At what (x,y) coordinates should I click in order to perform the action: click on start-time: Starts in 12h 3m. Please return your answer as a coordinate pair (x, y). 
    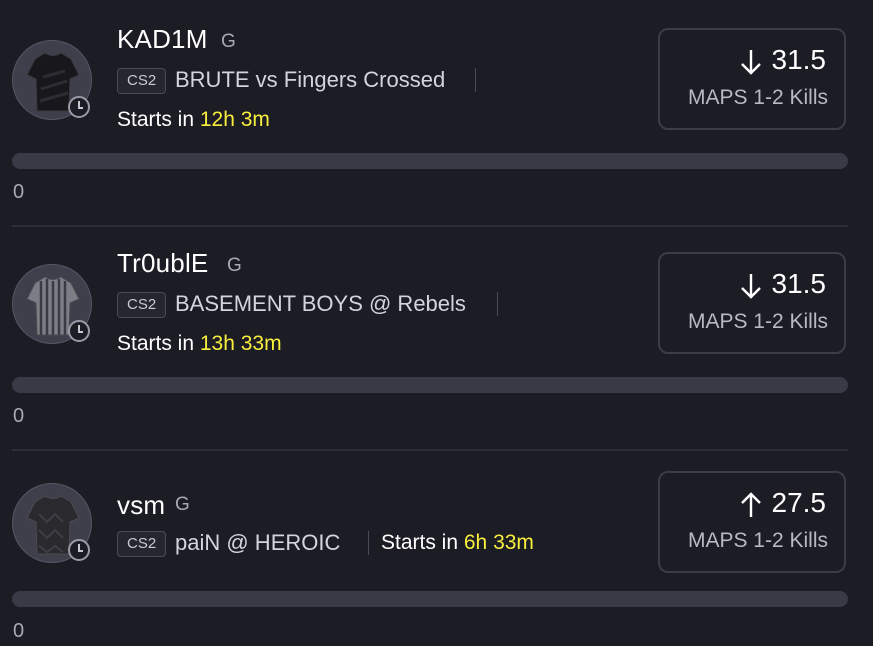
    Looking at the image, I should click on (193, 120).